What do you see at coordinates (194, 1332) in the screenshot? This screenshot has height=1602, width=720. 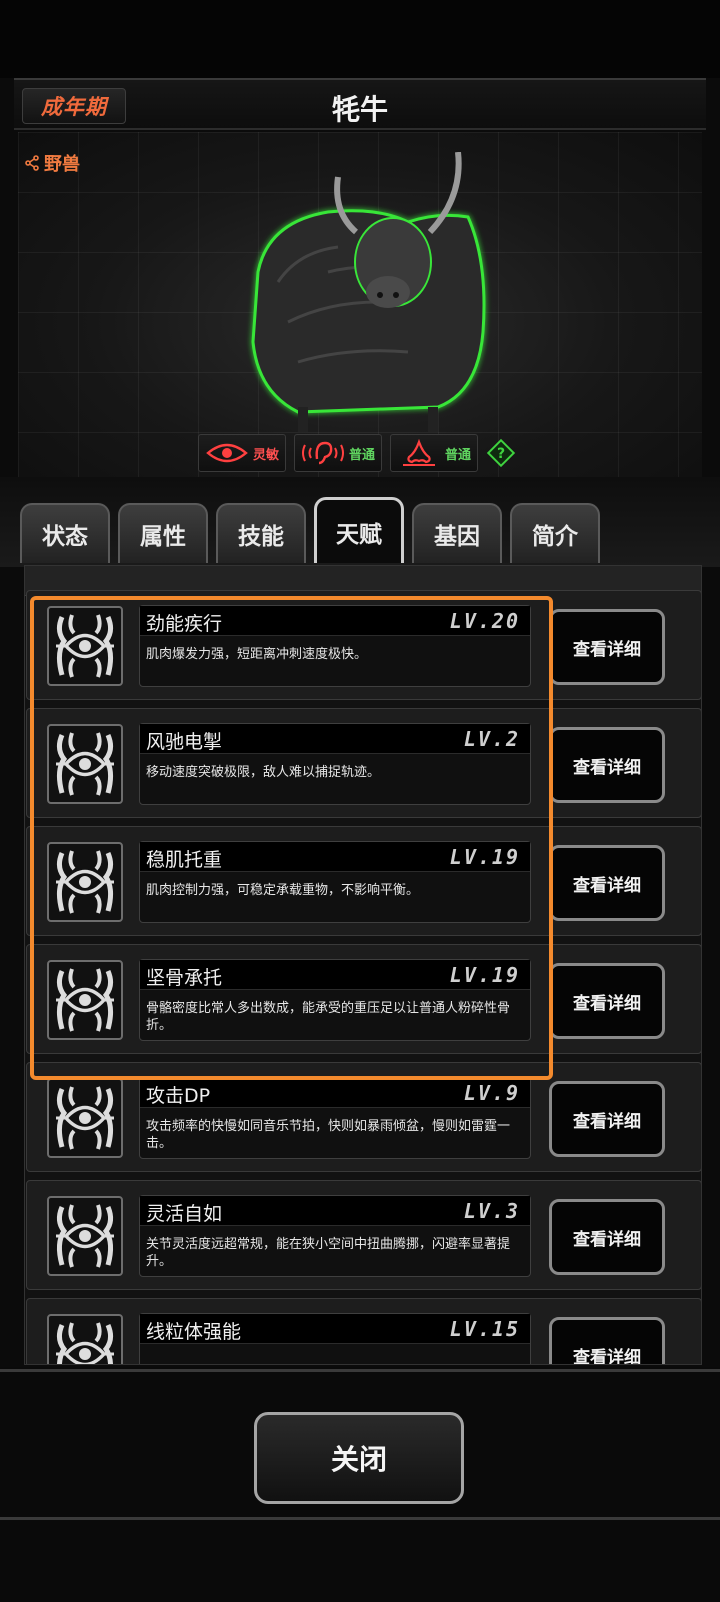 I see `talent-name: 线粒体强能` at bounding box center [194, 1332].